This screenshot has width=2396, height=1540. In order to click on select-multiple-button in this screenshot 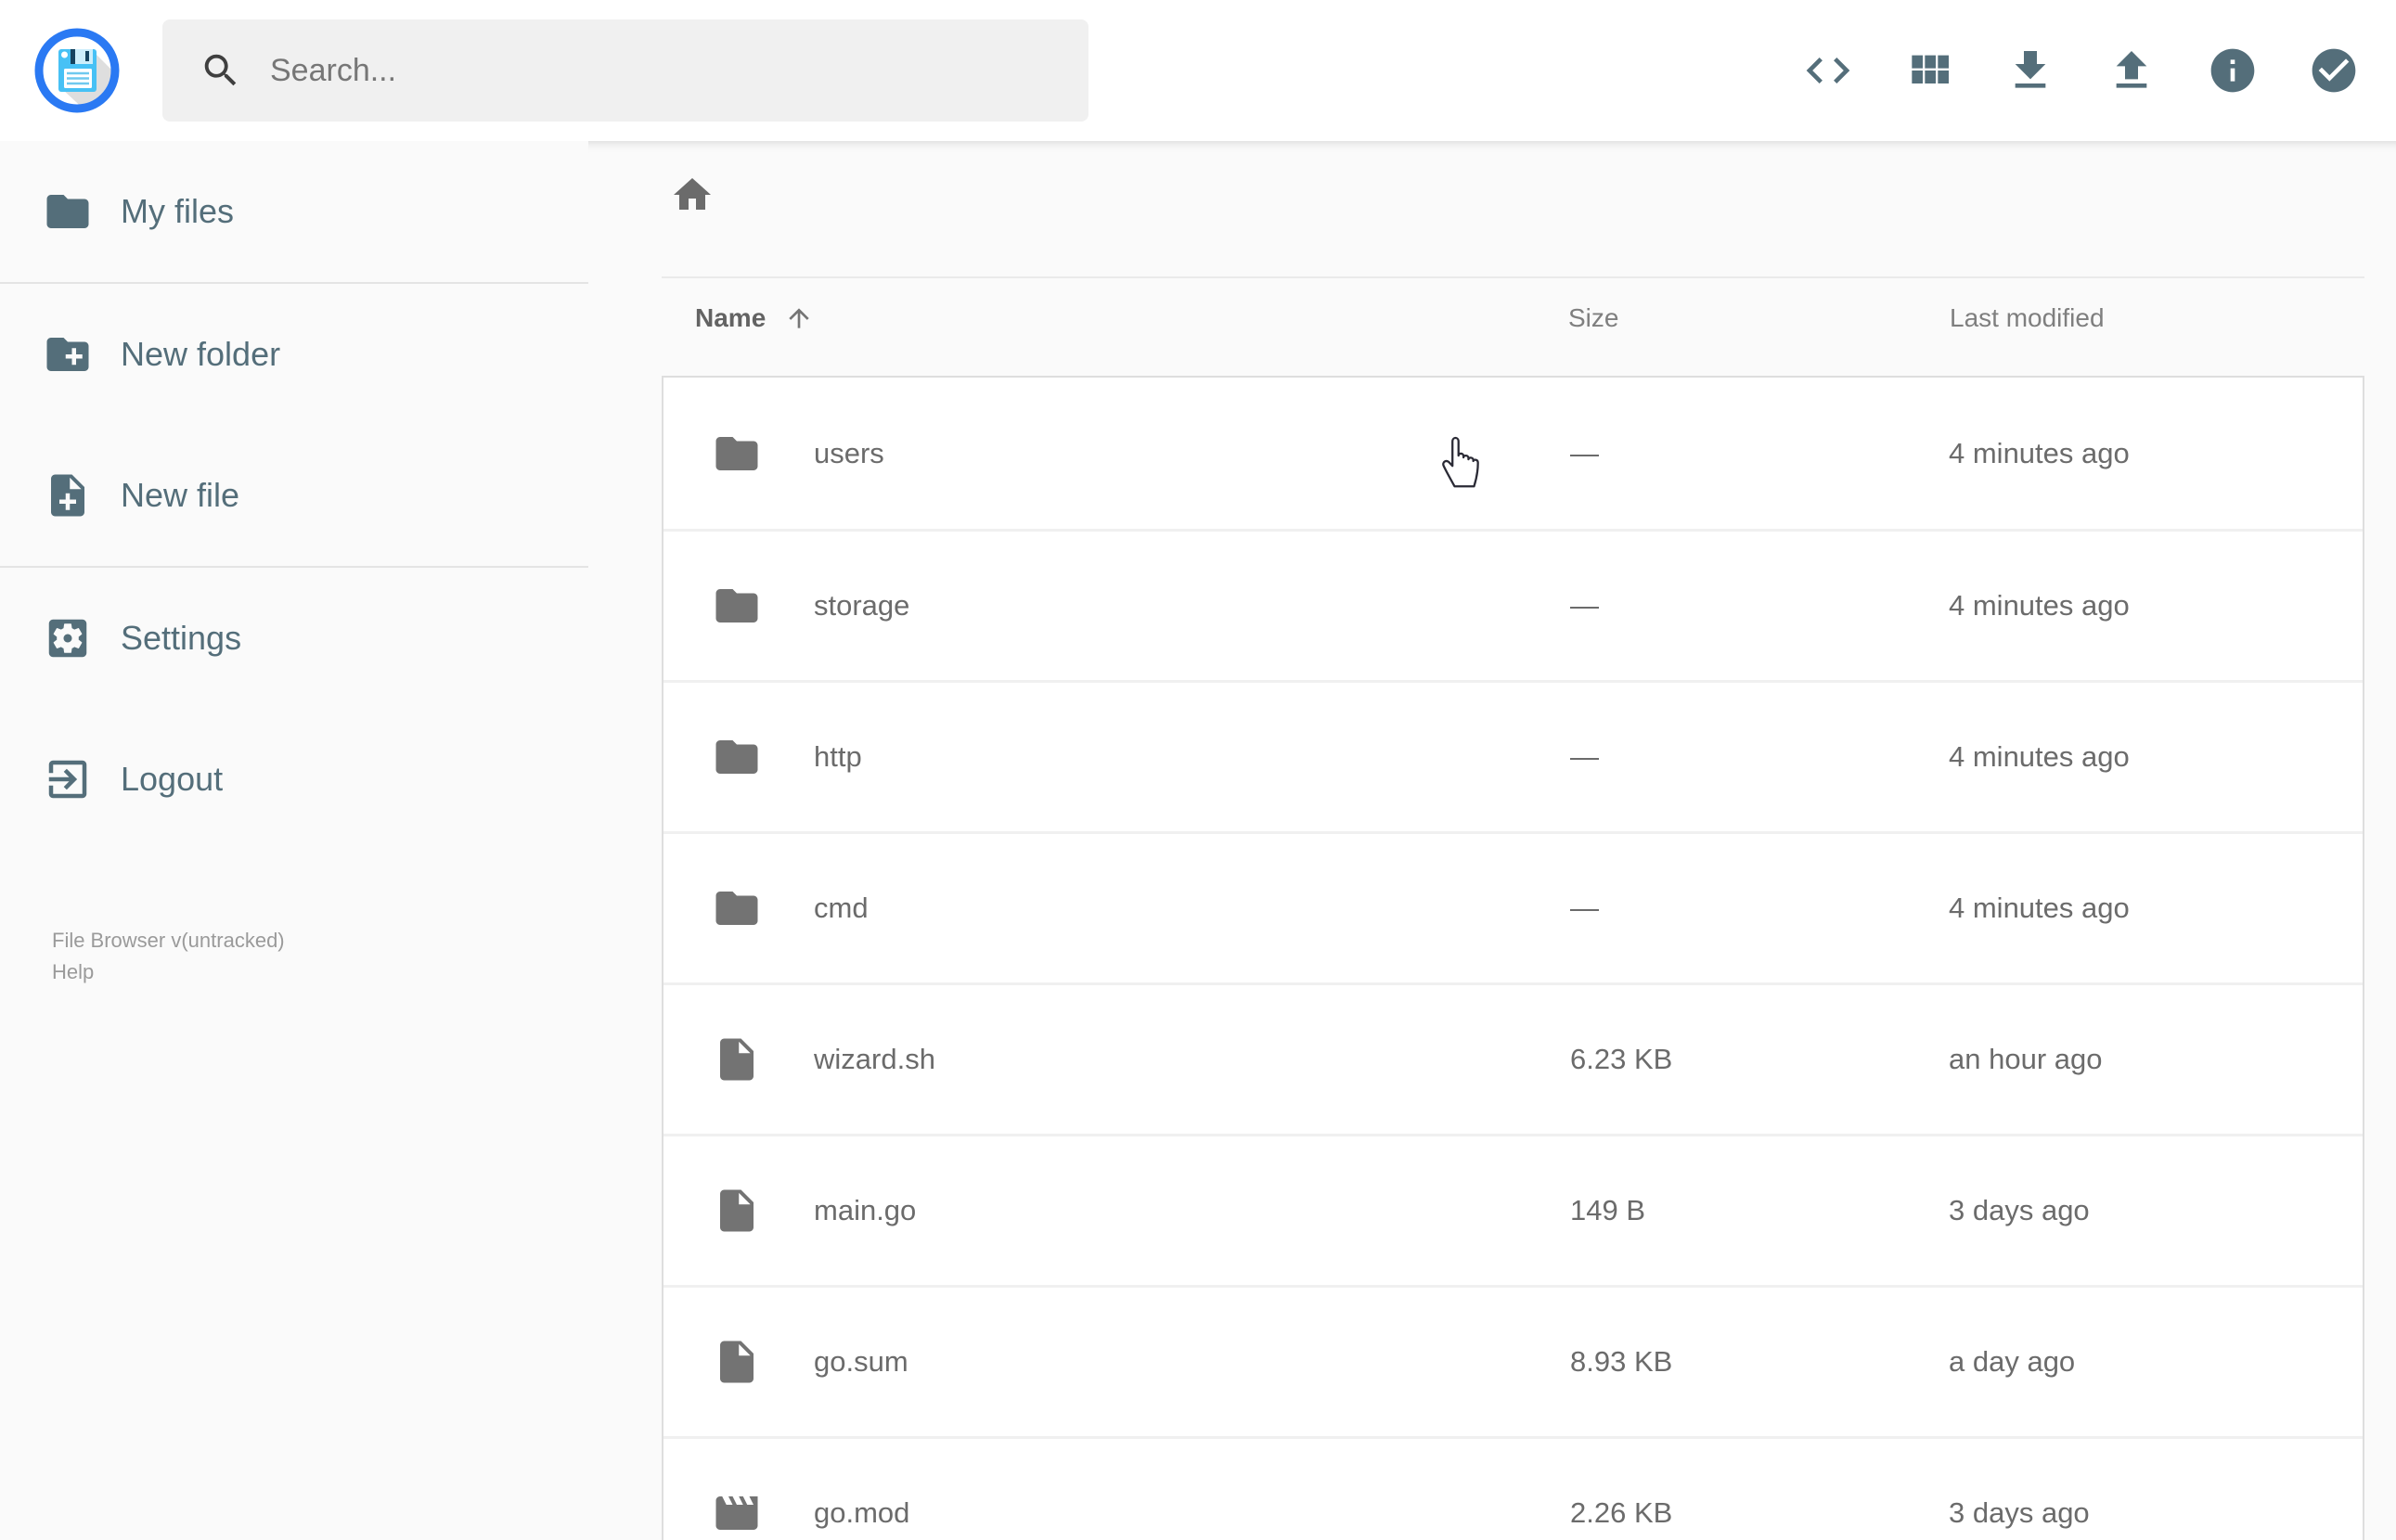, I will do `click(2334, 70)`.